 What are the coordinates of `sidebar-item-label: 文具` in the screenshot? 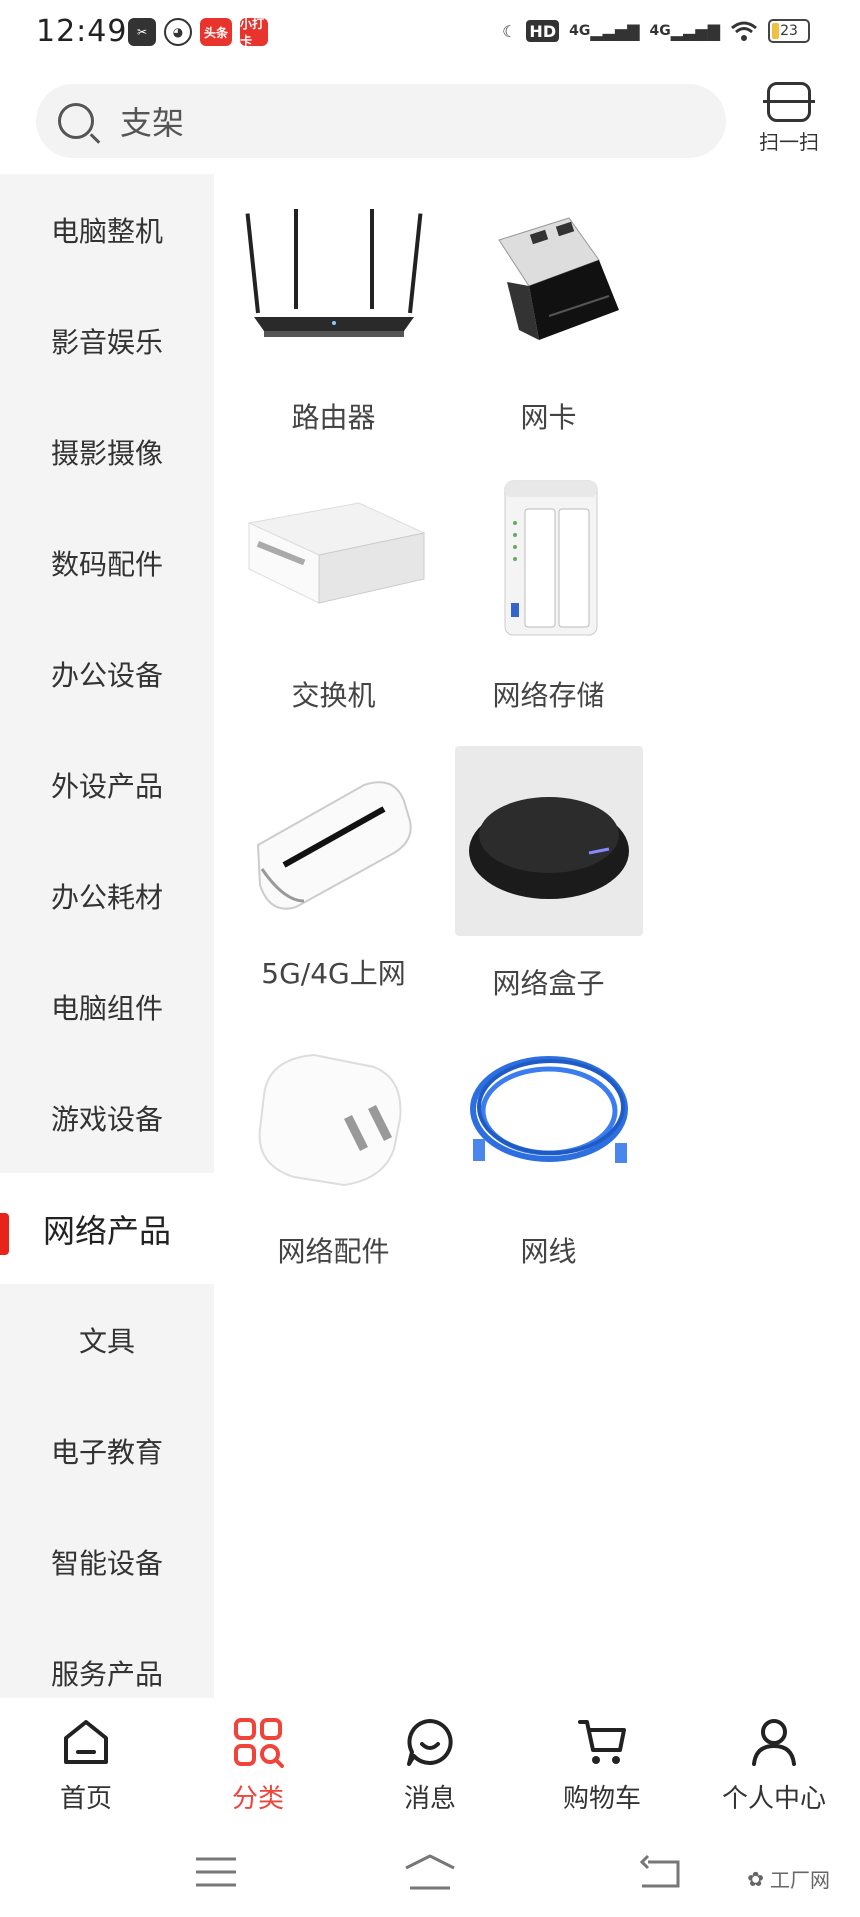 It's located at (106, 1341).